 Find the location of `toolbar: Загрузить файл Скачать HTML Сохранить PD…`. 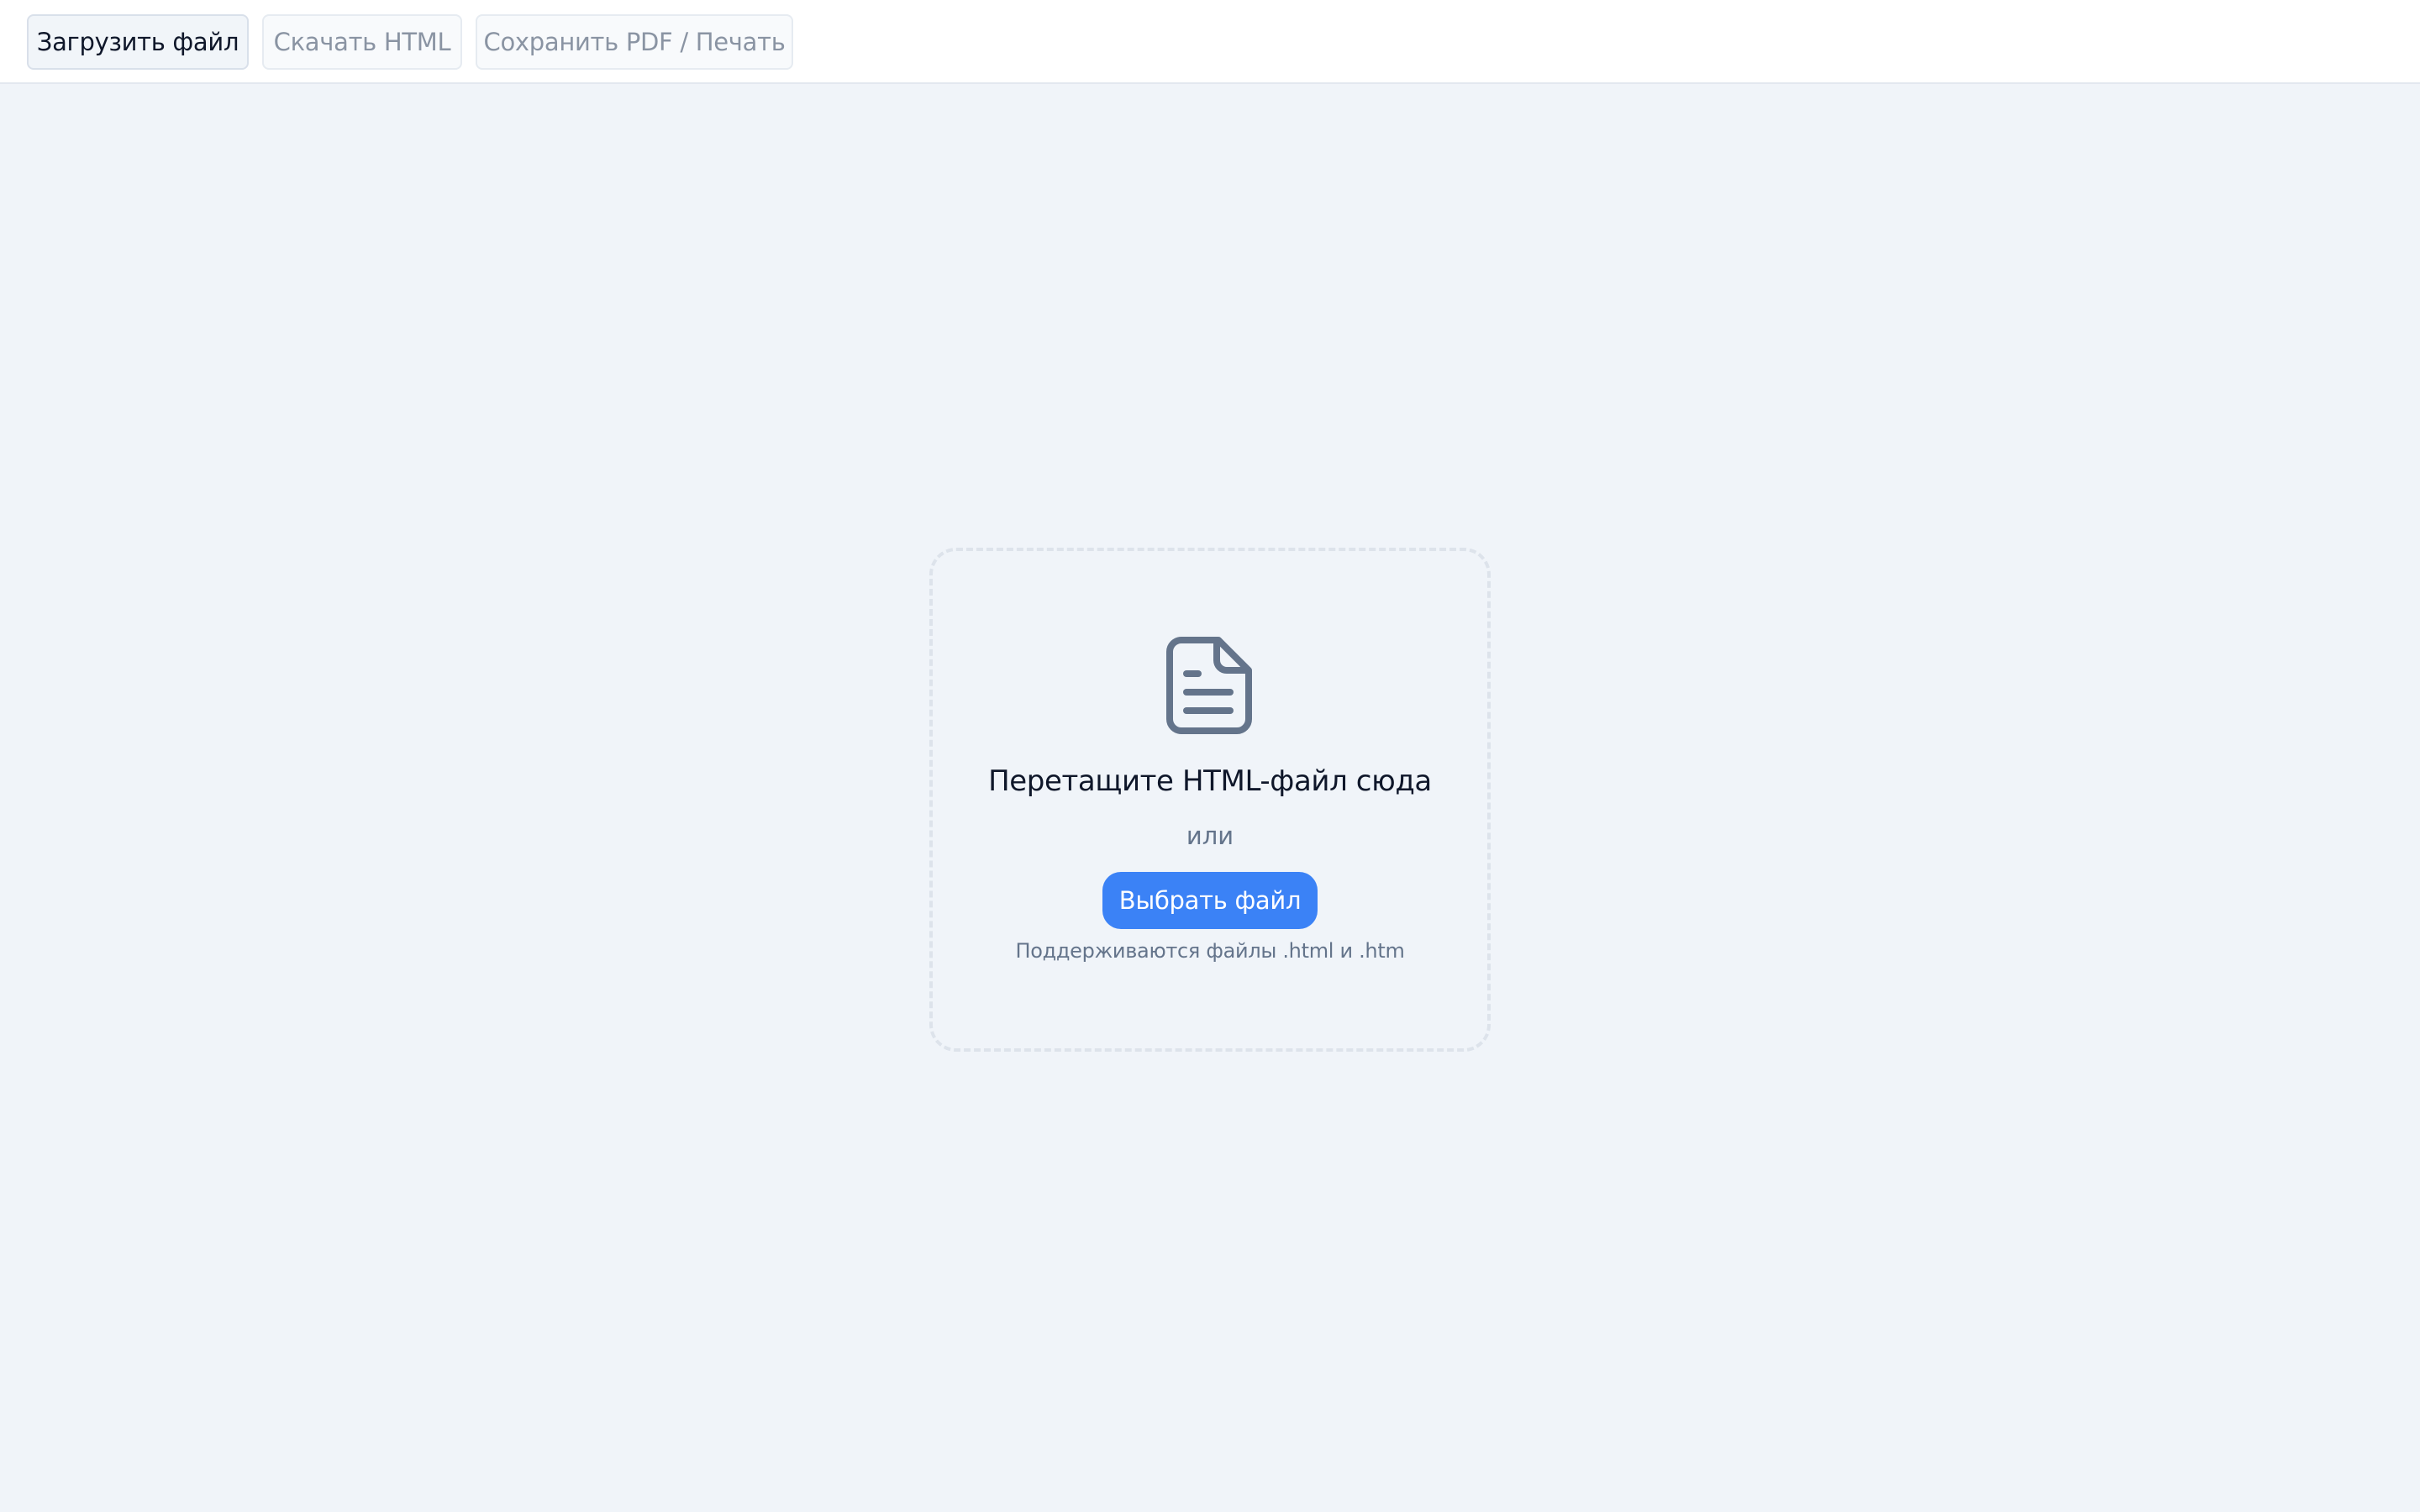

toolbar: Загрузить файл Скачать HTML Сохранить PD… is located at coordinates (1210, 42).